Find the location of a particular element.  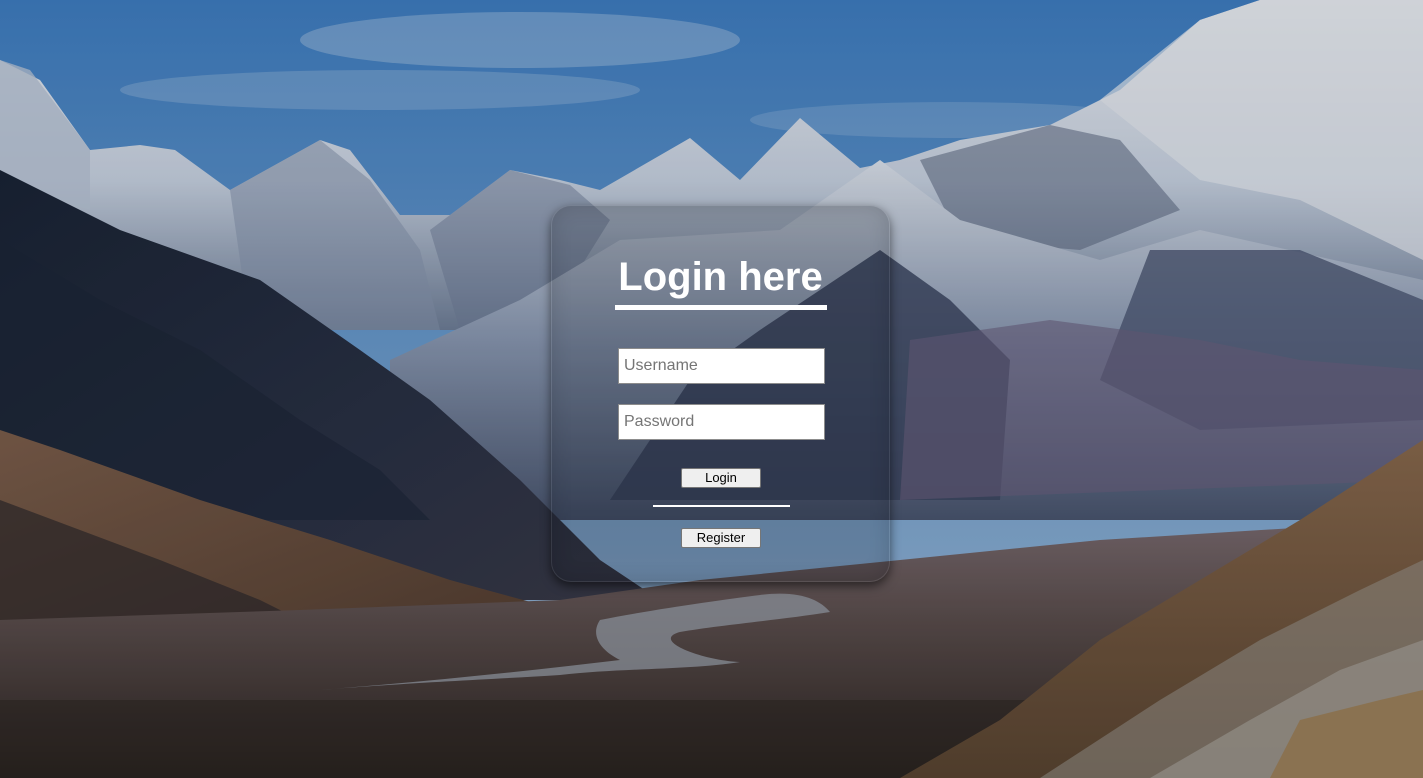

password-input is located at coordinates (721, 422).